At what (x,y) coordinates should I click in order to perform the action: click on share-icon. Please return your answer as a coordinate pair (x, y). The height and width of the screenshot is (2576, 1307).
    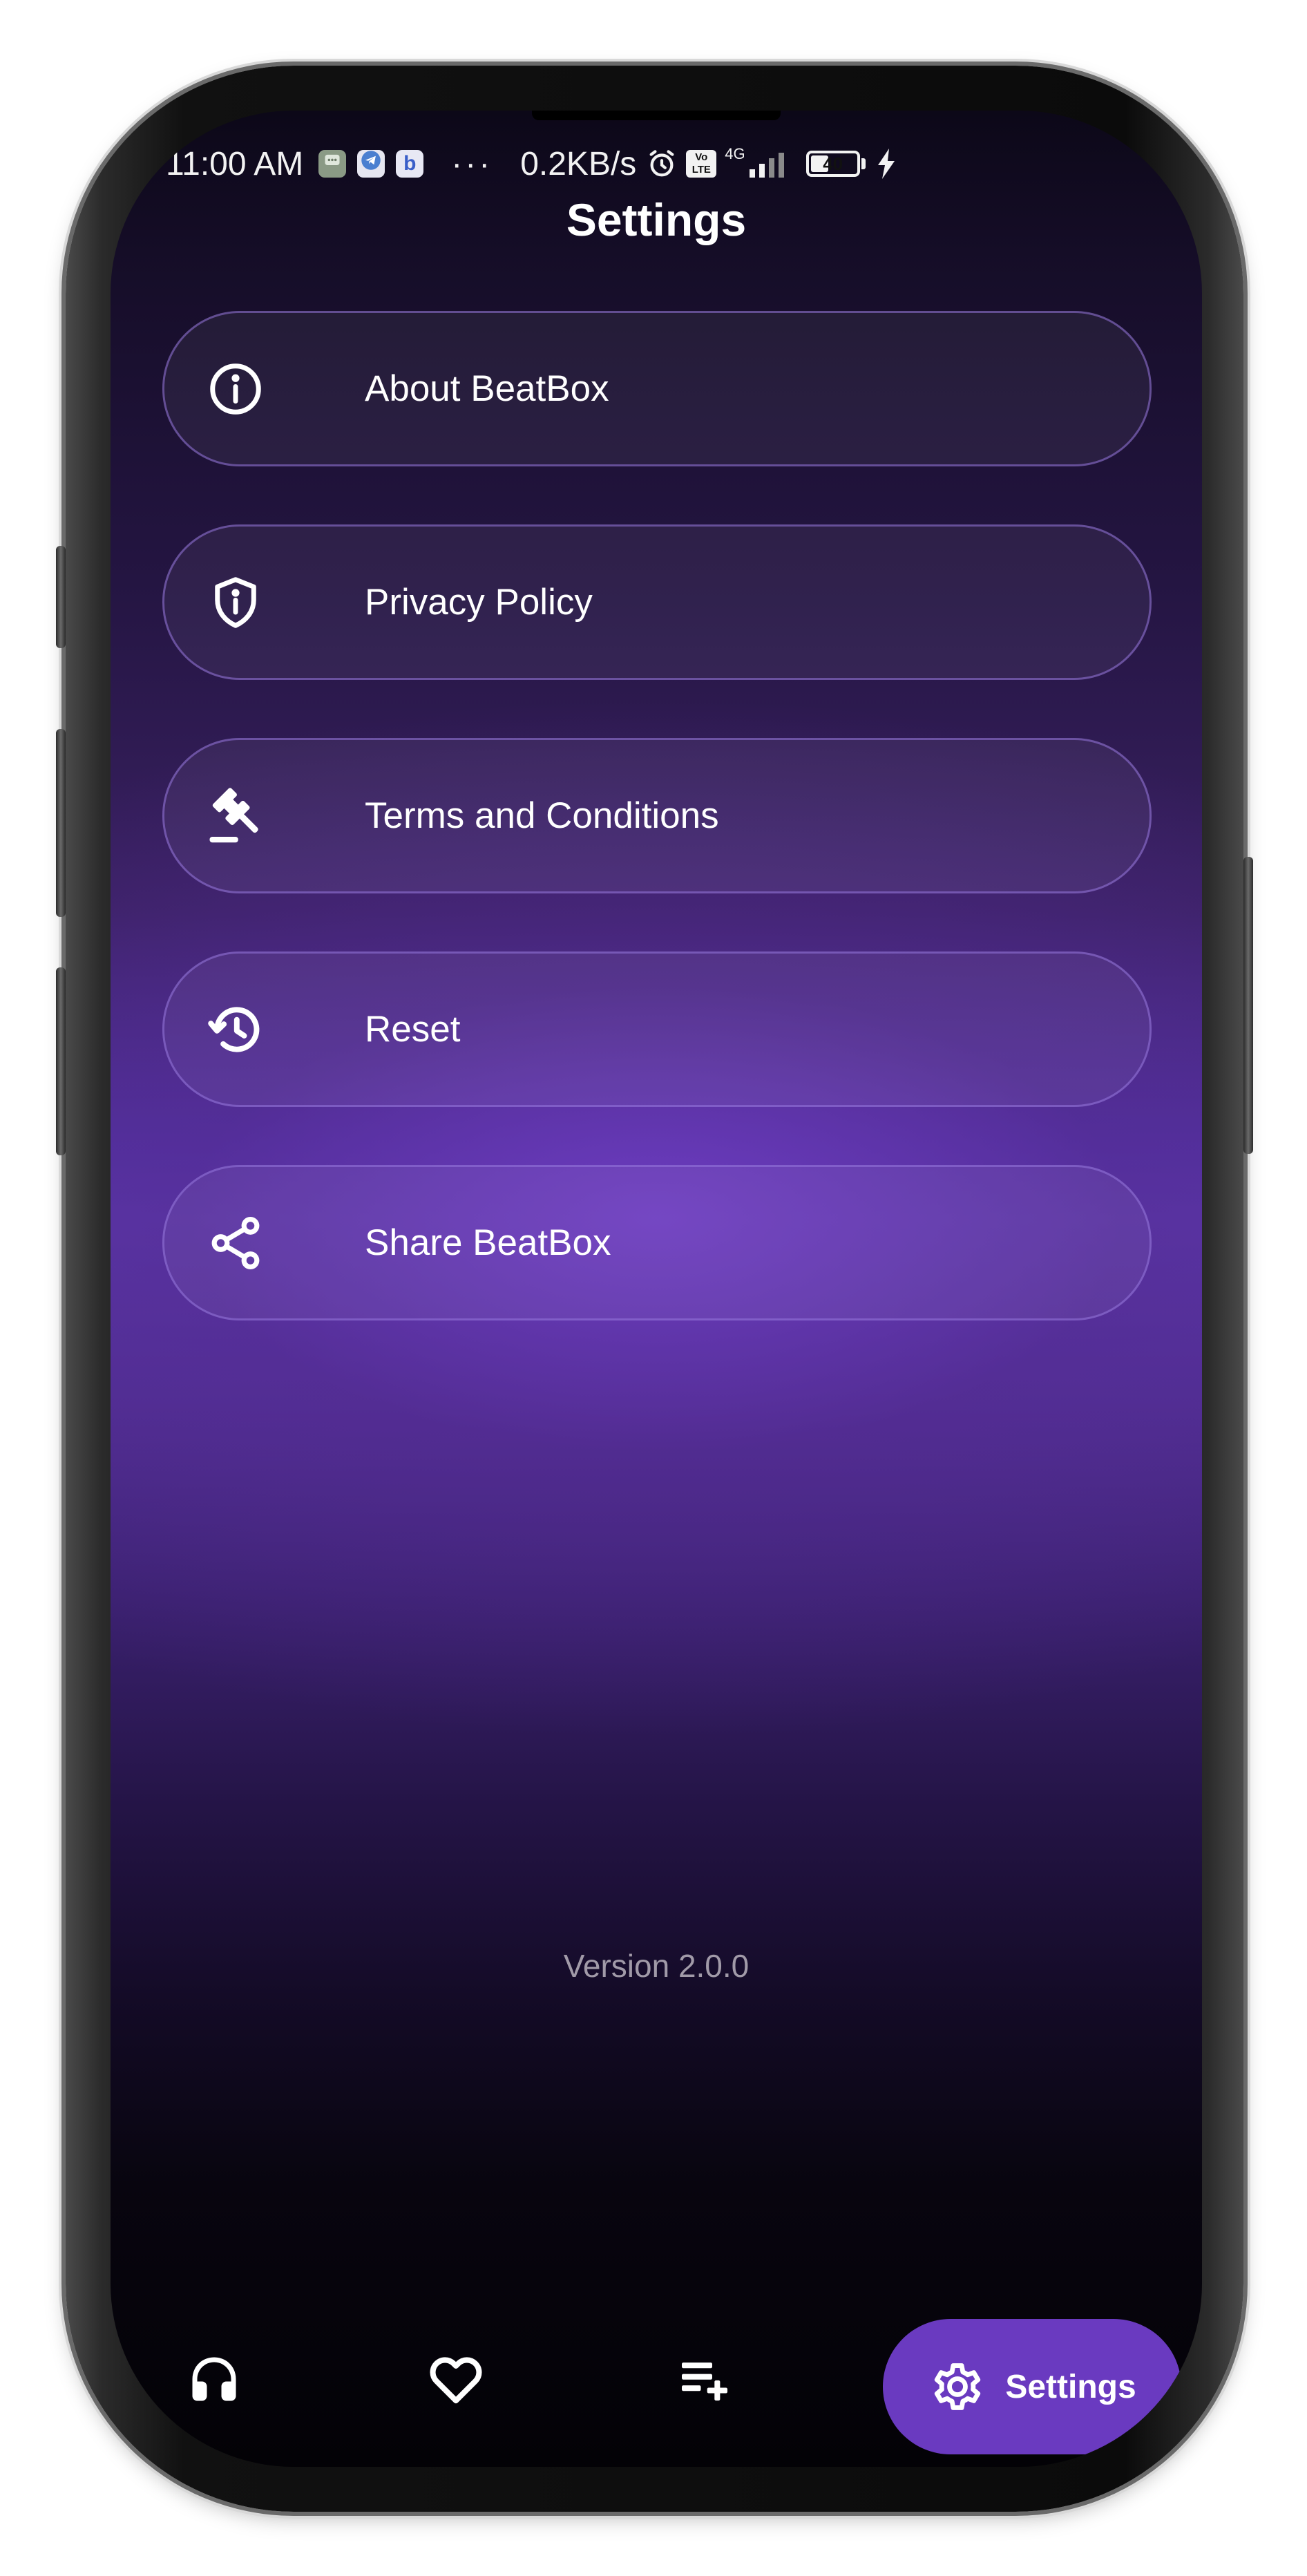
    Looking at the image, I should click on (236, 1243).